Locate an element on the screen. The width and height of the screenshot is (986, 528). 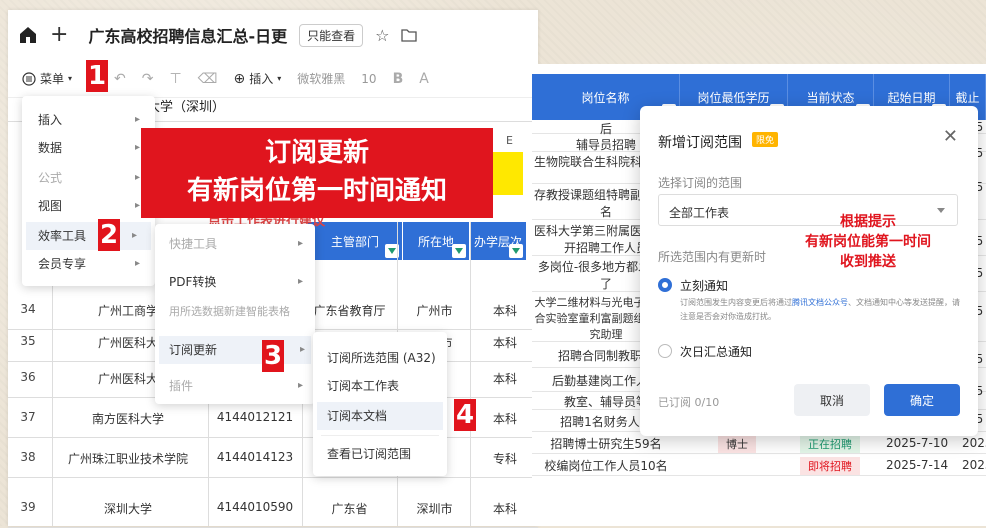
row-number: 38 is located at coordinates (28, 457).